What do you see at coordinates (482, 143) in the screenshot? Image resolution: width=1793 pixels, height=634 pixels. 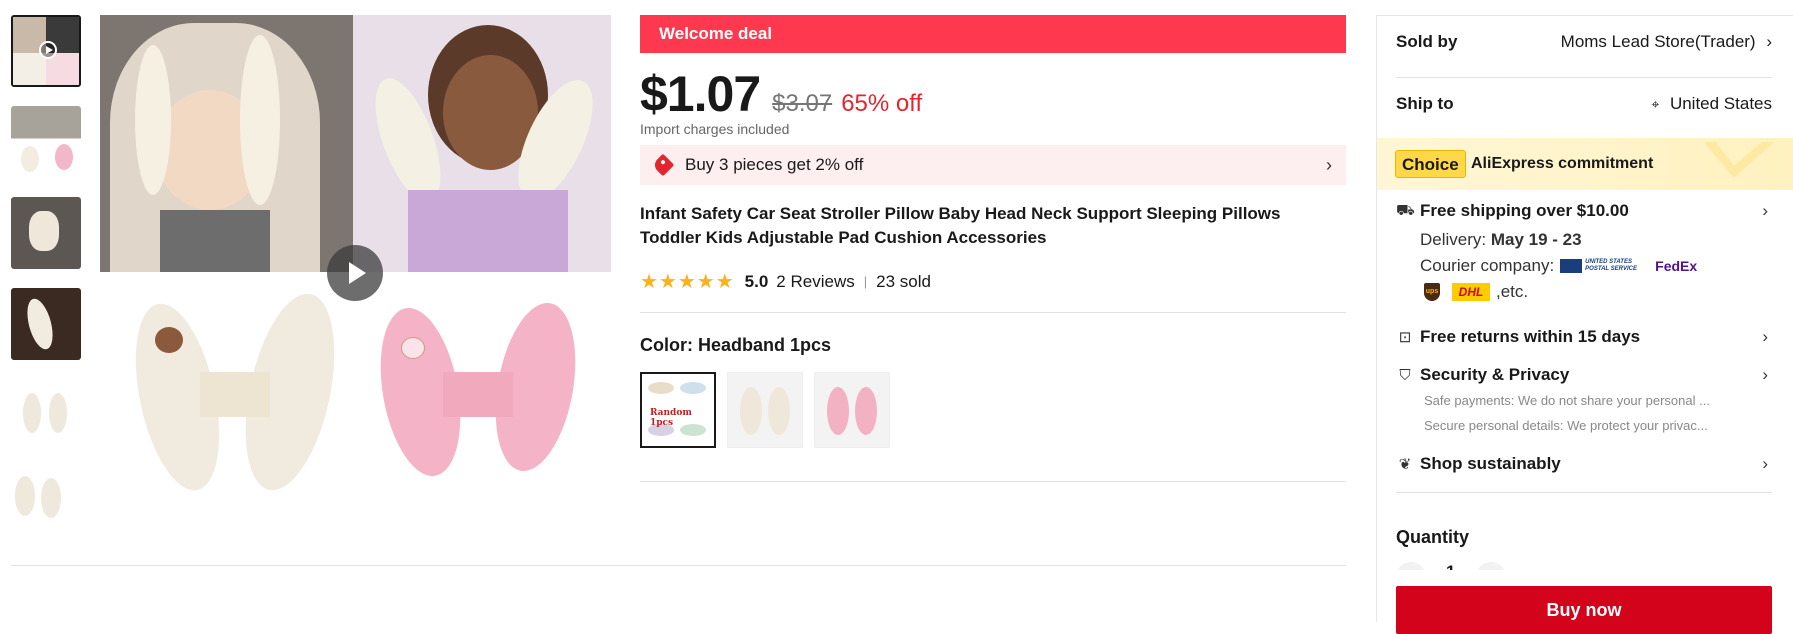 I see `toddler-photo-right` at bounding box center [482, 143].